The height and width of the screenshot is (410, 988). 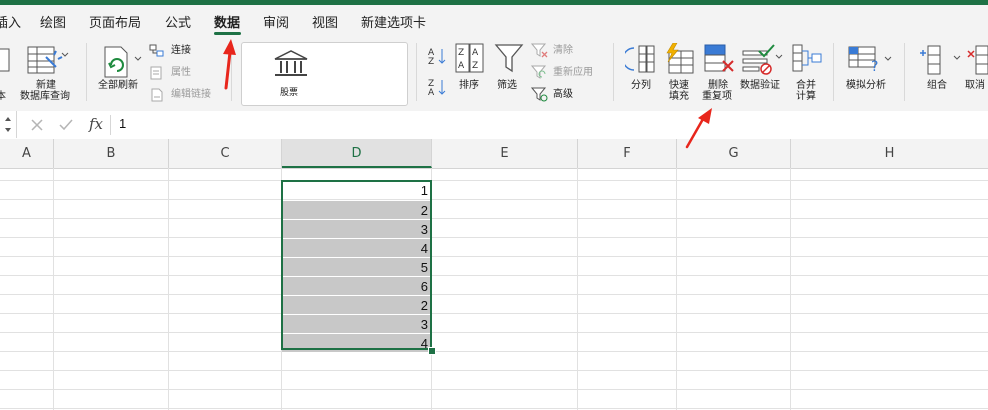 What do you see at coordinates (467, 94) in the screenshot?
I see `annotation-overlay` at bounding box center [467, 94].